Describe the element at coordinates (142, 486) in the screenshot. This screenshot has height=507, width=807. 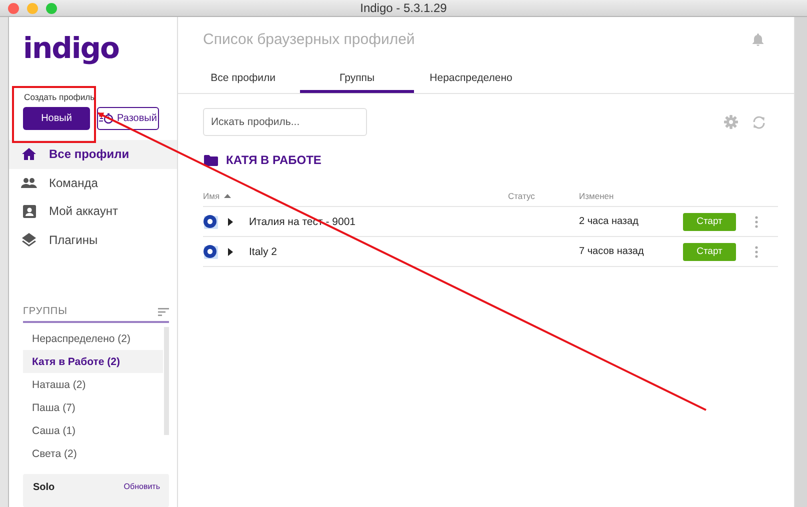
I see `upgrade-link: Обновить` at that location.